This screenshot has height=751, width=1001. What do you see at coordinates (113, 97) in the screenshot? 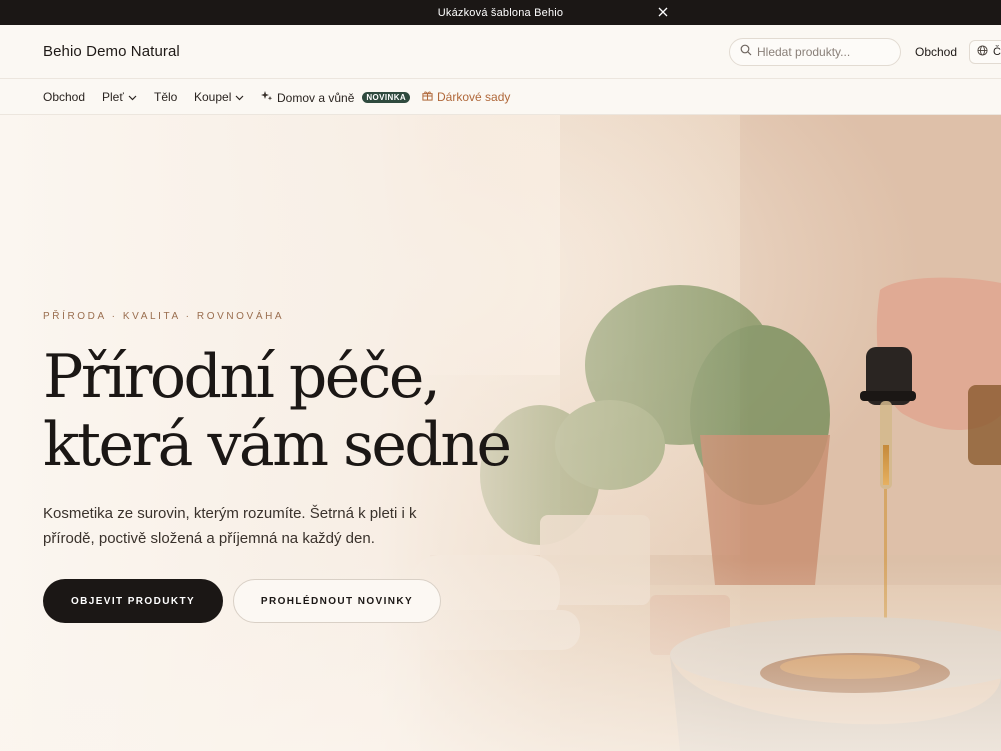
I see `nav-item-label: Pleť` at bounding box center [113, 97].